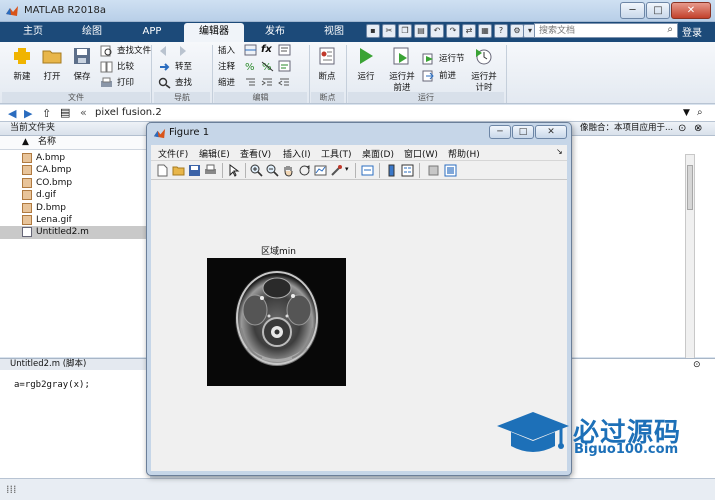 This screenshot has width=715, height=500. Describe the element at coordinates (33, 32) in the screenshot. I see `tab-home: 主页` at that location.